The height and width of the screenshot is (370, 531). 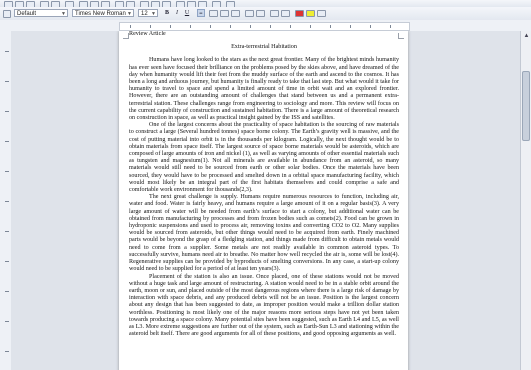 What do you see at coordinates (41, 13) in the screenshot?
I see `paragraph-style-select: Default ▼` at bounding box center [41, 13].